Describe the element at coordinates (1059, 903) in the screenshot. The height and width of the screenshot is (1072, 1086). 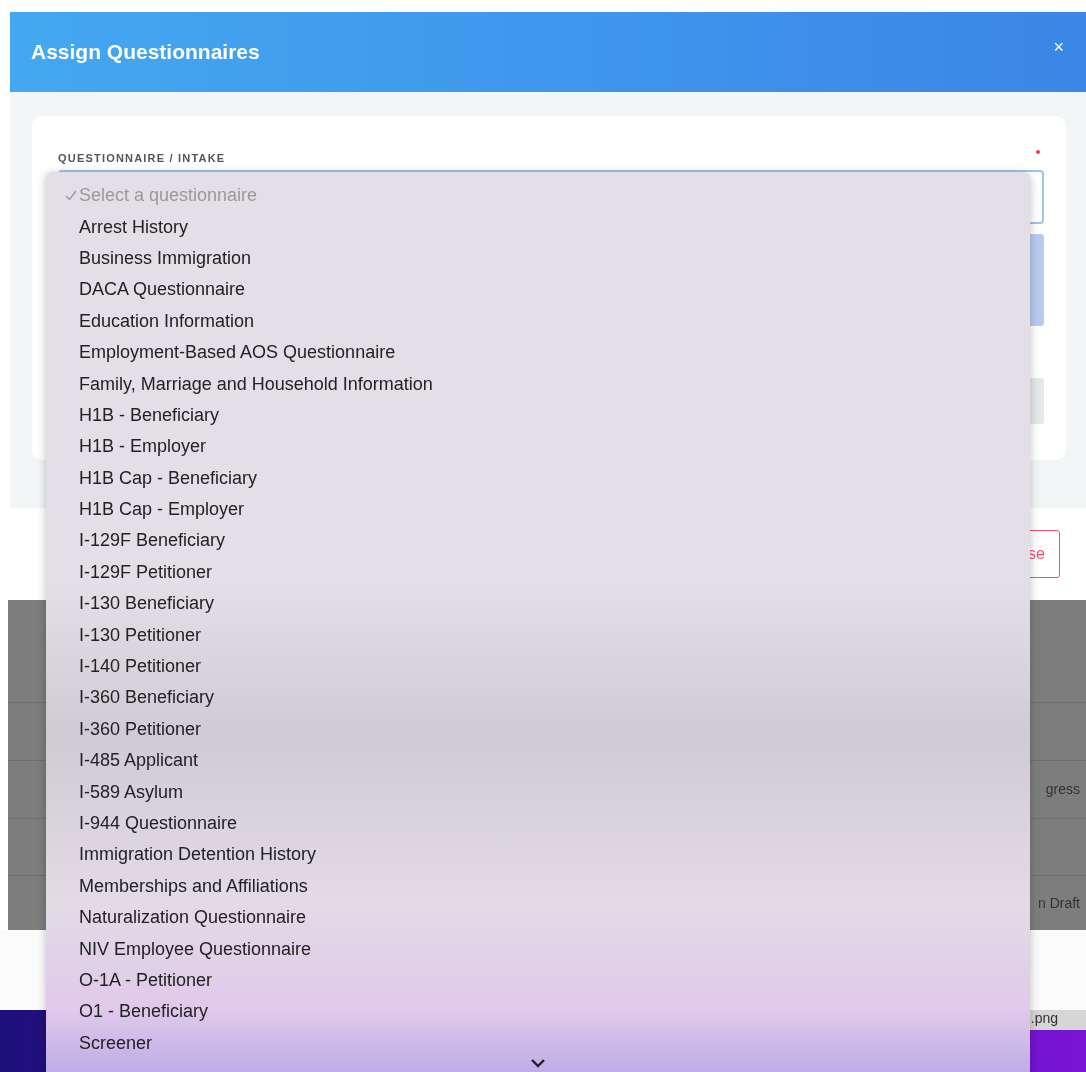
I see `table-cell: n Draft` at that location.